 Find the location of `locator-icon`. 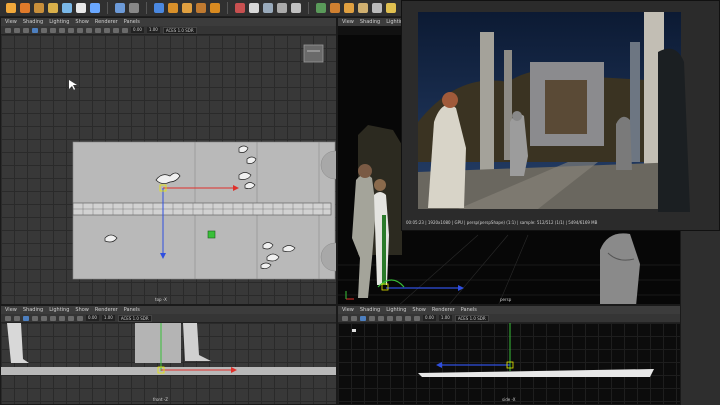

locator-icon is located at coordinates (211, 234).